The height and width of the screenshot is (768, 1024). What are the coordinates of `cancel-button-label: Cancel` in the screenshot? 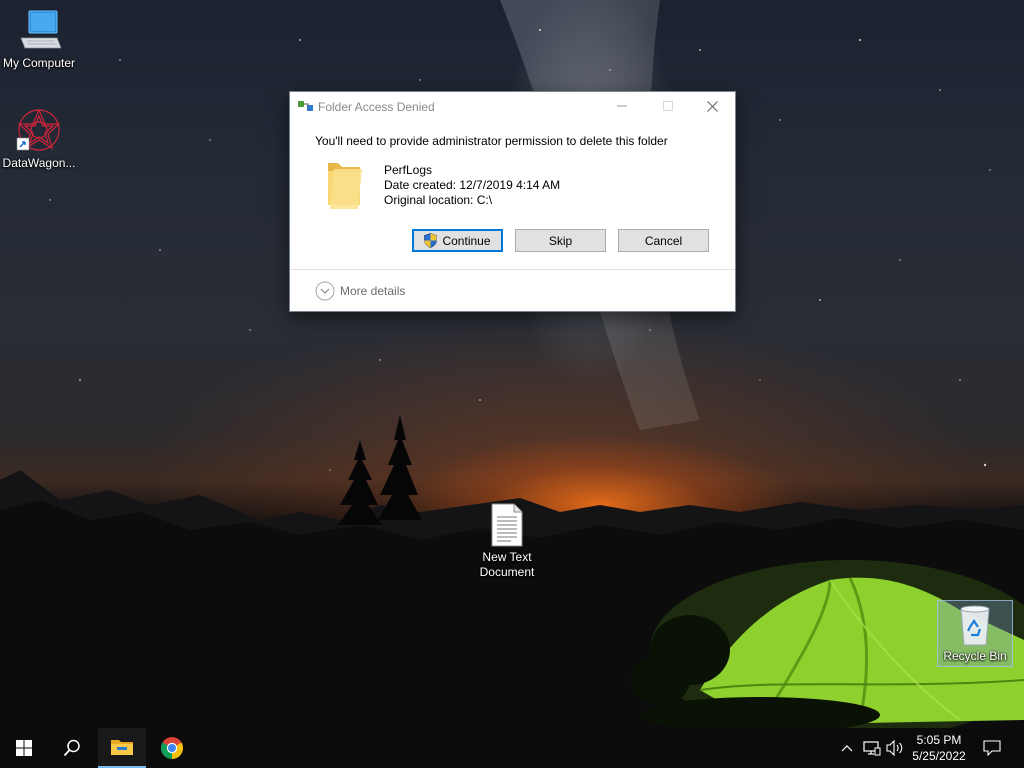 It's located at (663, 240).